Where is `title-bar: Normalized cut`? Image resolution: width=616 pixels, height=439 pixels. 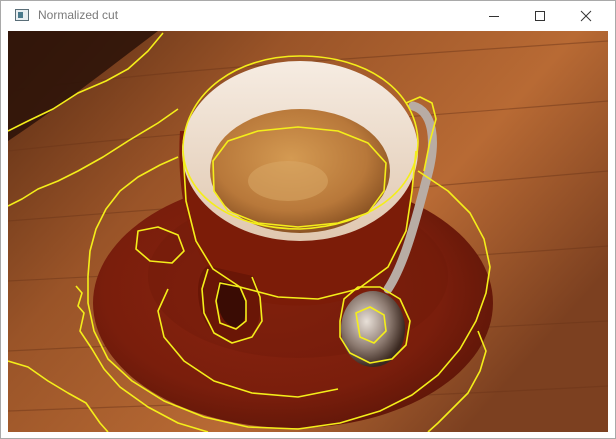 title-bar: Normalized cut is located at coordinates (308, 16).